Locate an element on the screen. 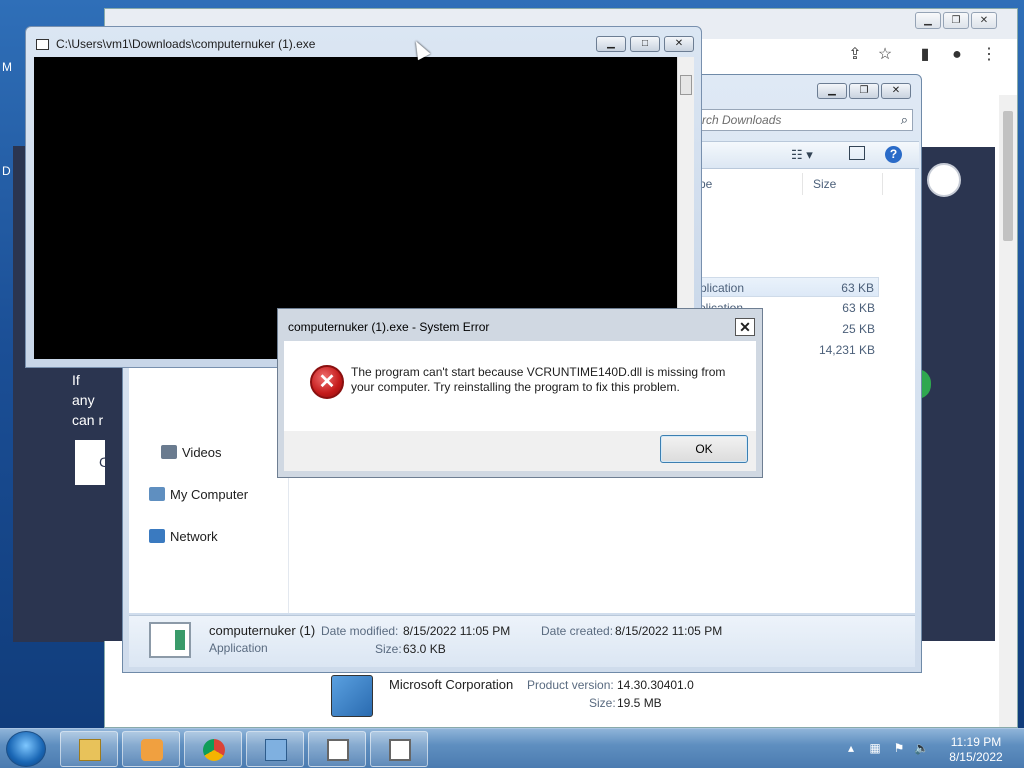  ok-button: OK is located at coordinates (704, 449).